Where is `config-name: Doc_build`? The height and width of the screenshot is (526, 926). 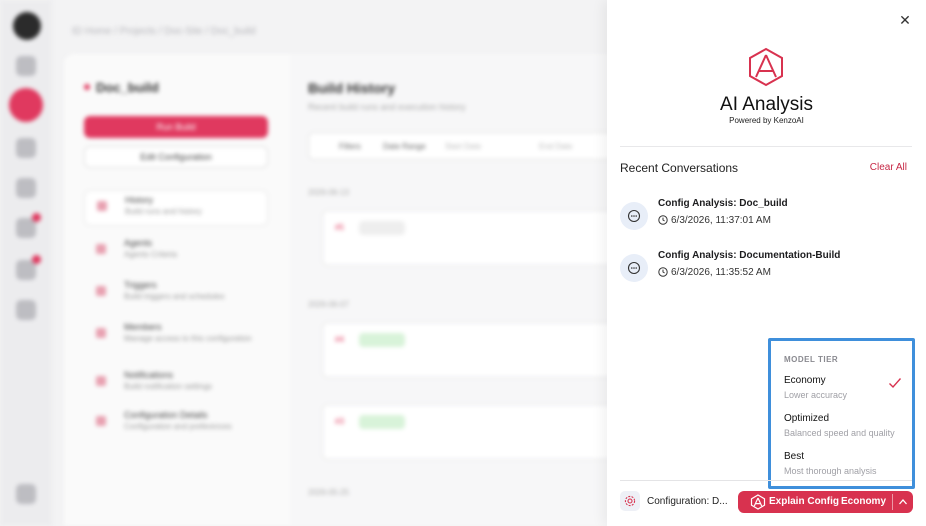
config-name: Doc_build is located at coordinates (127, 87).